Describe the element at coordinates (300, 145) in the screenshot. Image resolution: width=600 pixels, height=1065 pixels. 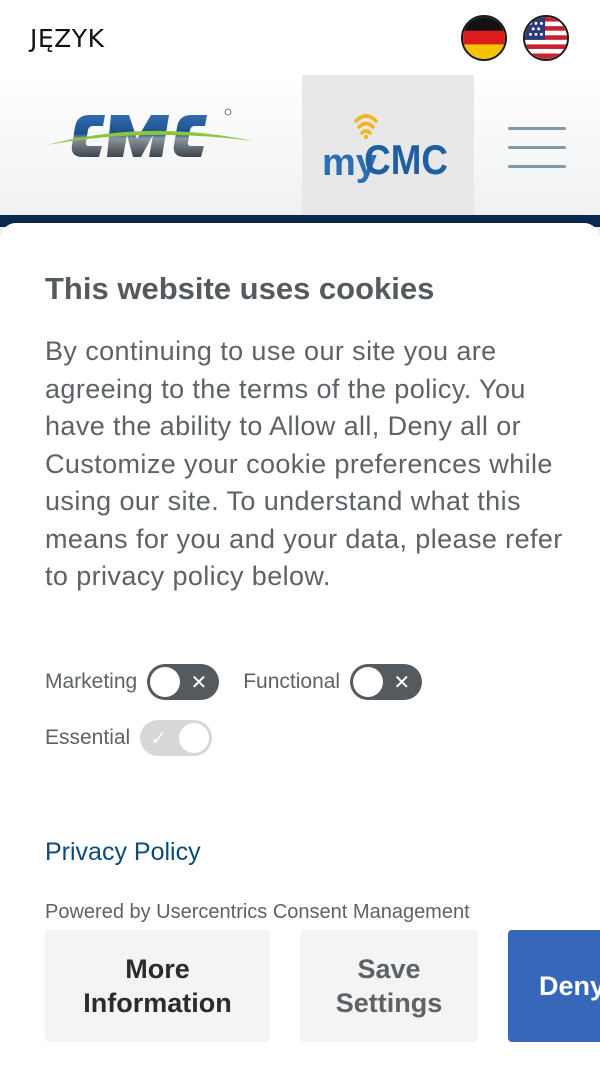
I see `main-nav: my CMC` at that location.